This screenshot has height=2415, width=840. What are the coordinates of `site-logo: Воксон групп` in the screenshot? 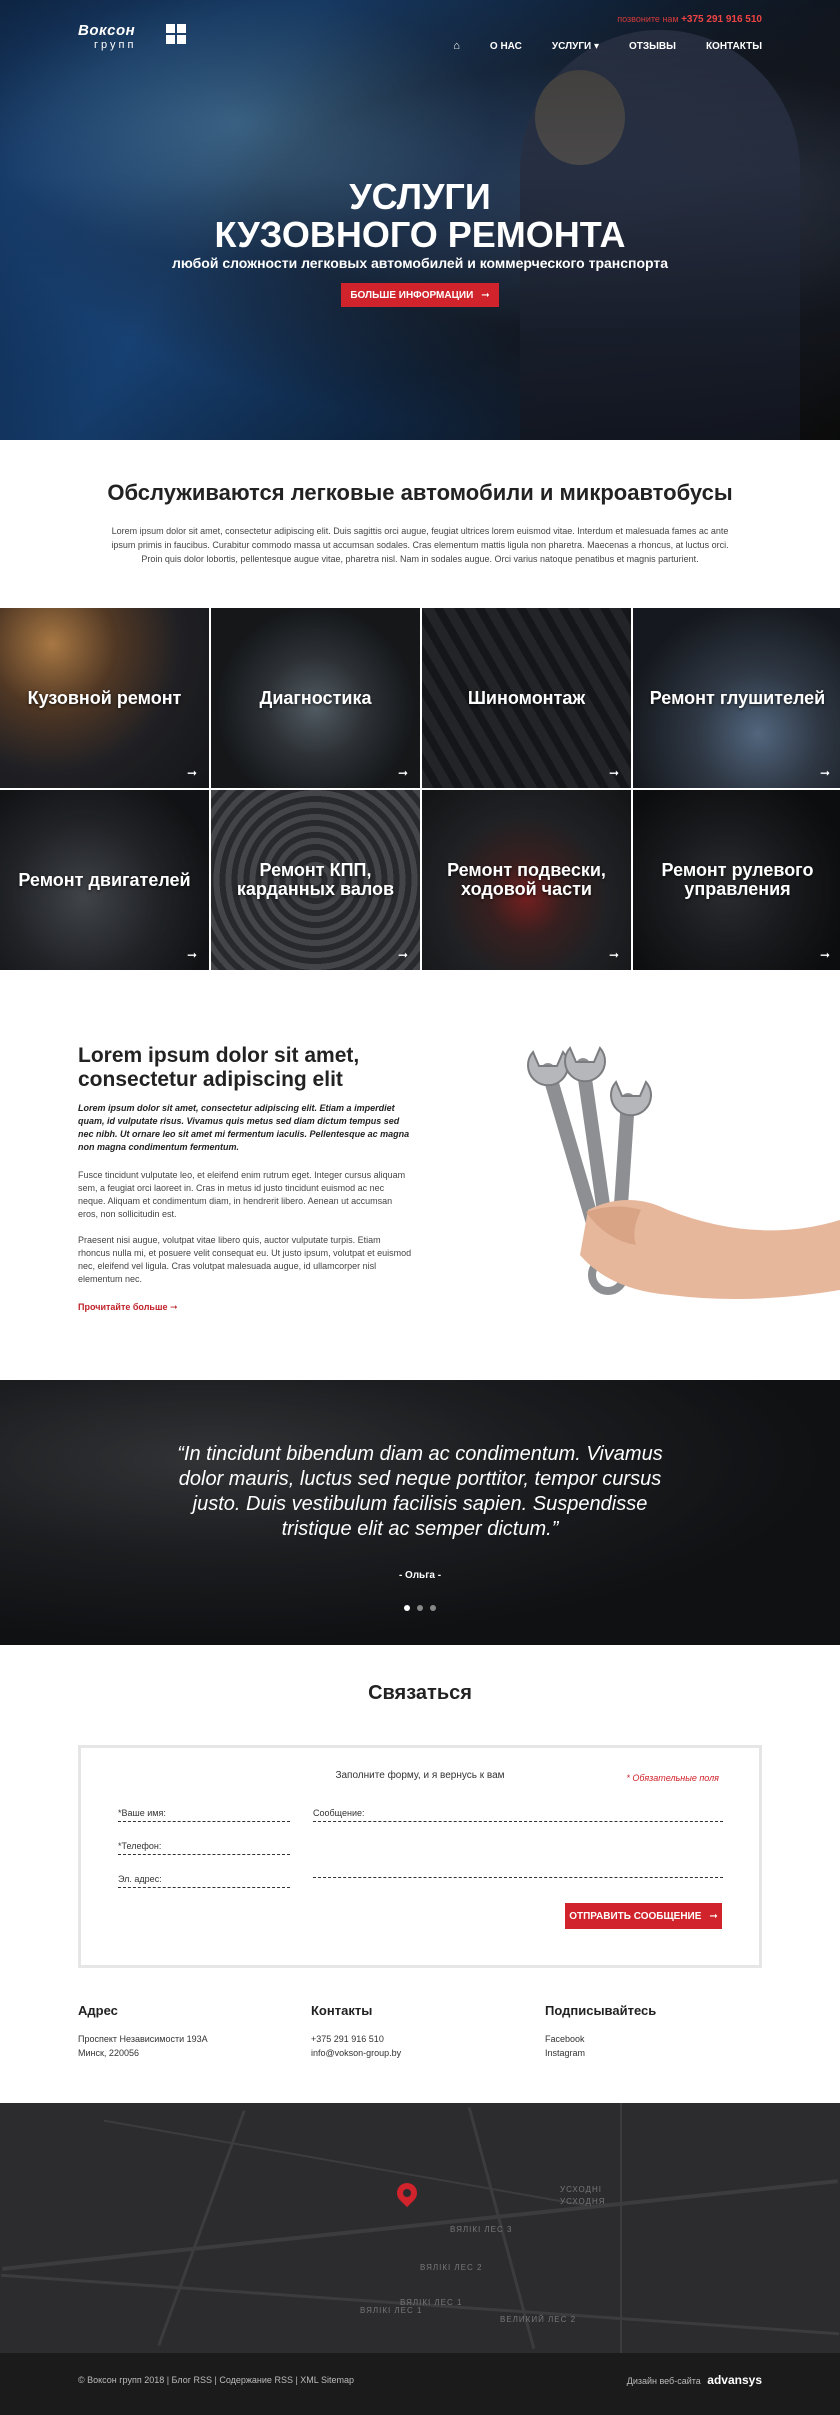 It's located at (132, 36).